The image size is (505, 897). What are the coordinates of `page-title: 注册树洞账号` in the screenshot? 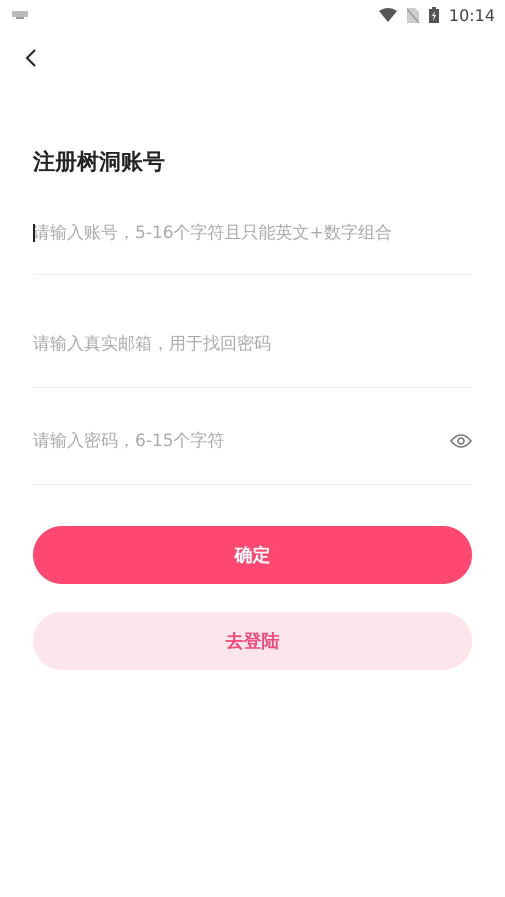 It's located at (99, 163).